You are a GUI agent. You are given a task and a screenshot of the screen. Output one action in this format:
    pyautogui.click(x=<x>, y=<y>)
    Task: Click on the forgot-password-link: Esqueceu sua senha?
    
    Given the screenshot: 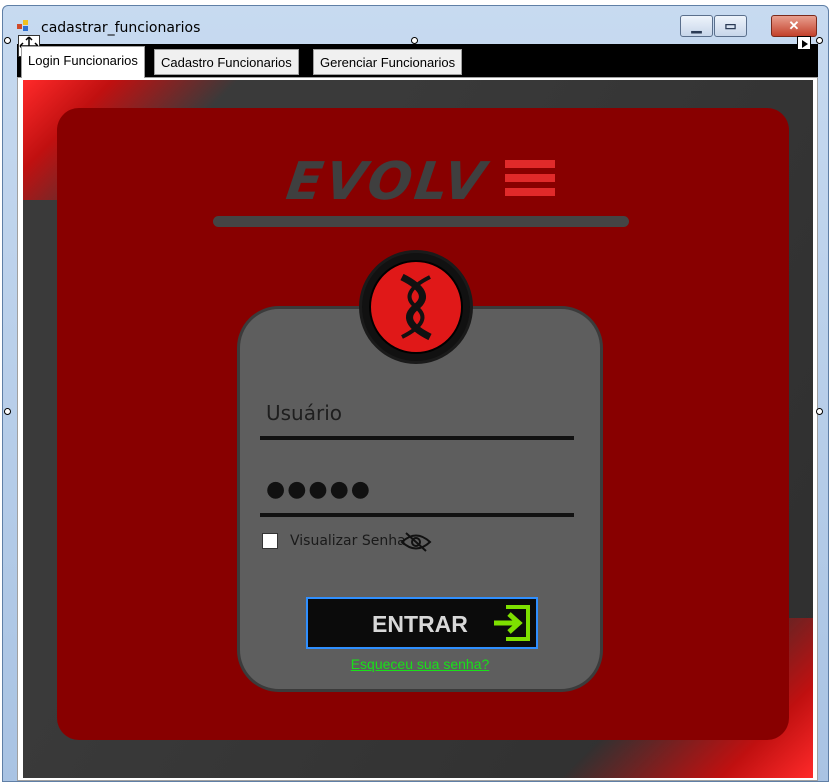 What is the action you would take?
    pyautogui.click(x=420, y=664)
    